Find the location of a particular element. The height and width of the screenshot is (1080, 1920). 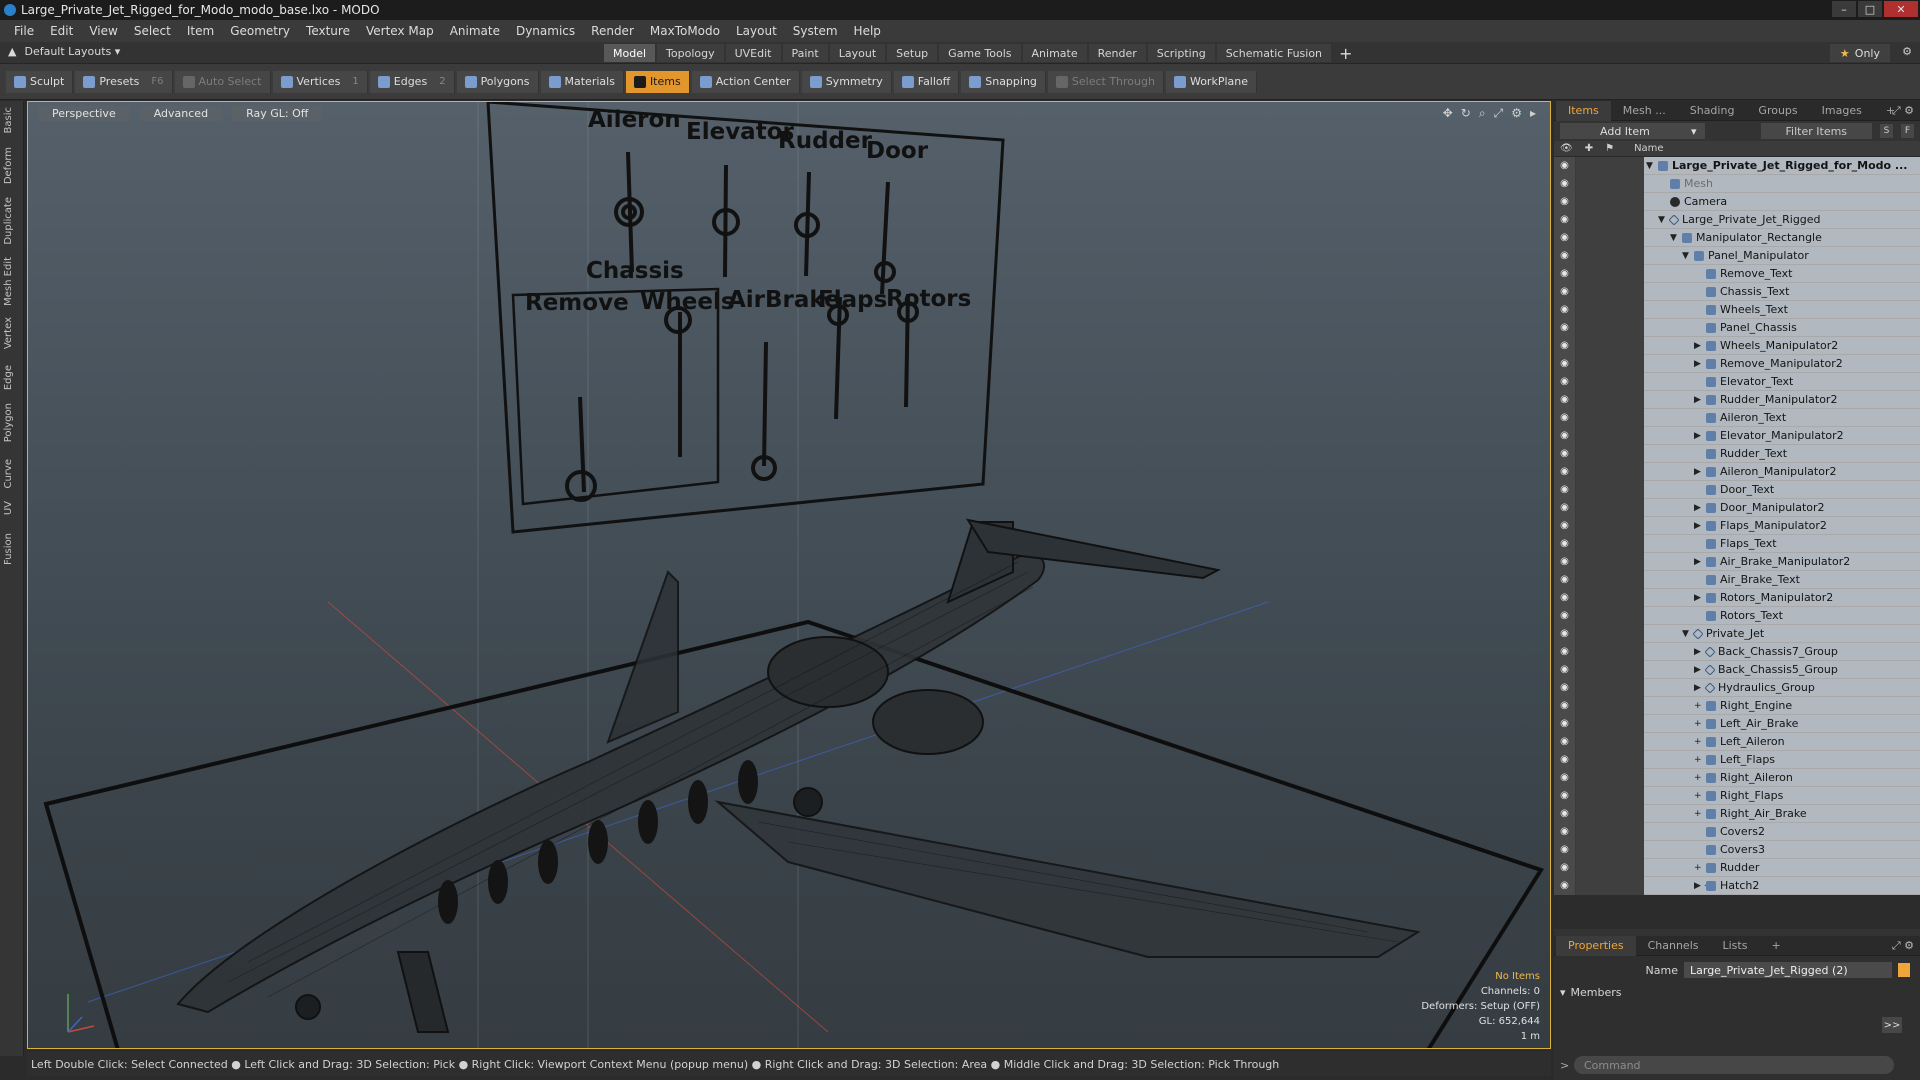

vtab-deform: Deform is located at coordinates (12, 165).